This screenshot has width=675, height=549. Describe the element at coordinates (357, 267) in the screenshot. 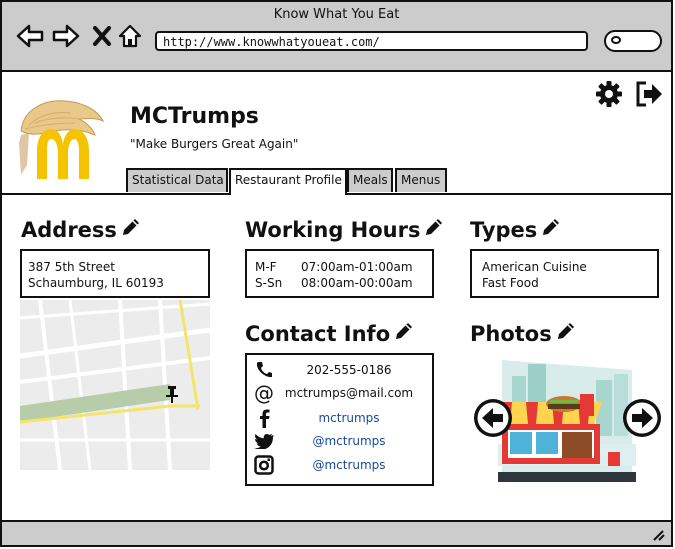

I see `working-time: 07:00am-01:00am` at that location.